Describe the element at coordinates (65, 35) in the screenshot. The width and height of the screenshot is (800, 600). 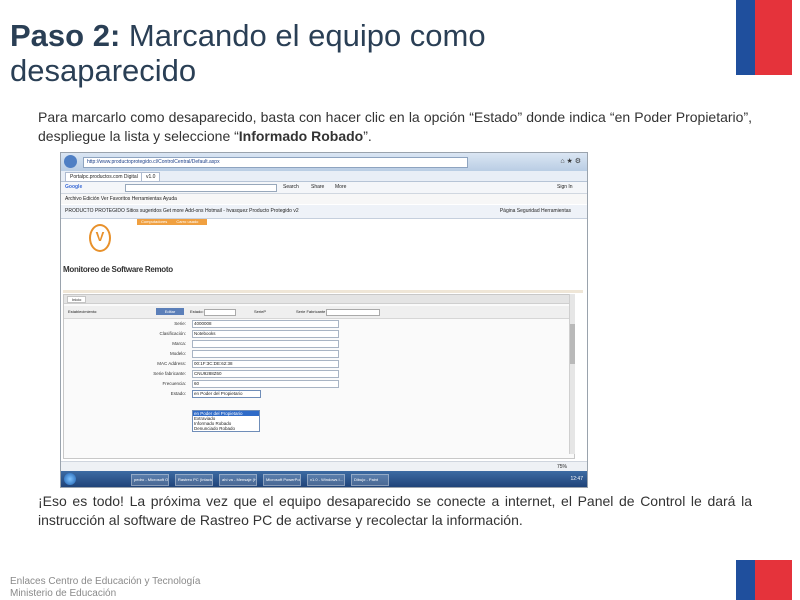
I see `title-step: Paso 2:` at that location.